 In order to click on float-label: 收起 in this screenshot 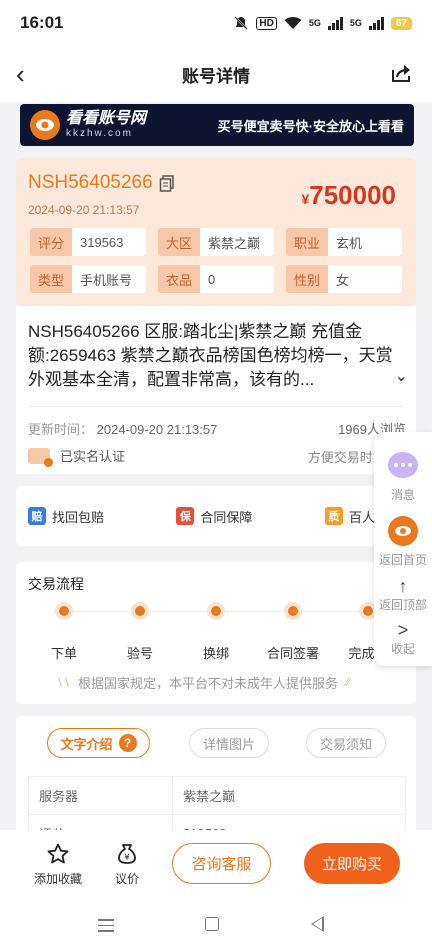, I will do `click(402, 649)`.